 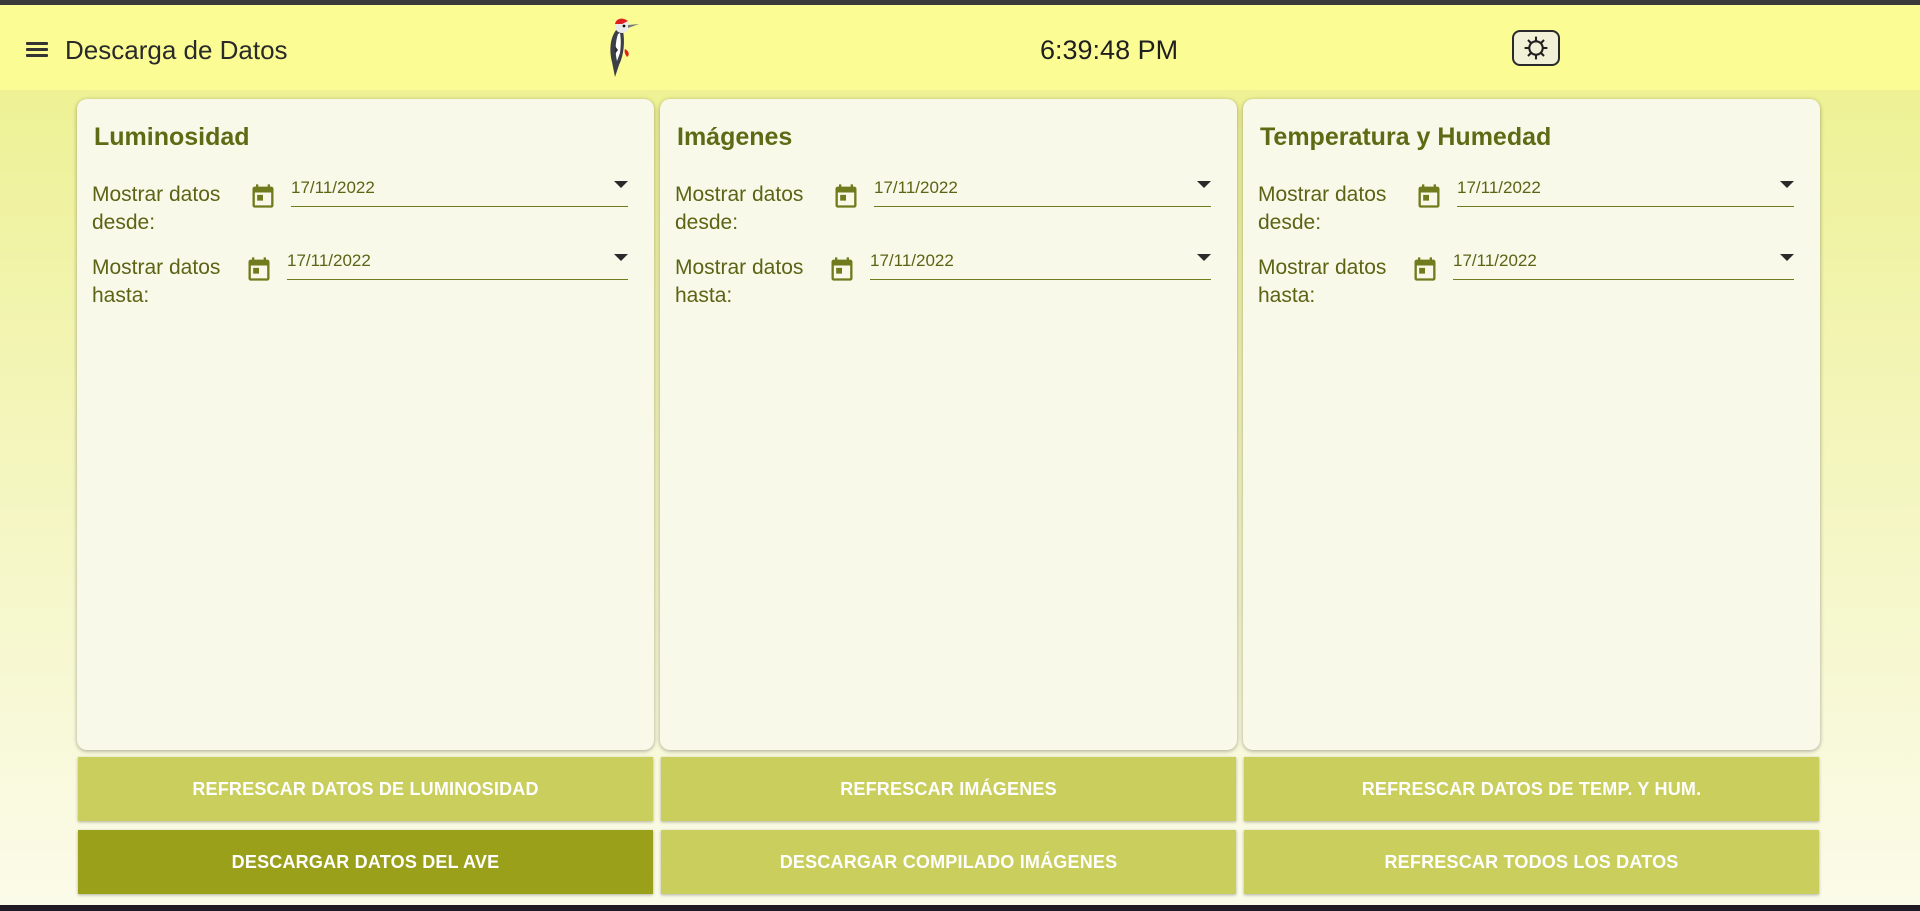 I want to click on settings-button, so click(x=1536, y=48).